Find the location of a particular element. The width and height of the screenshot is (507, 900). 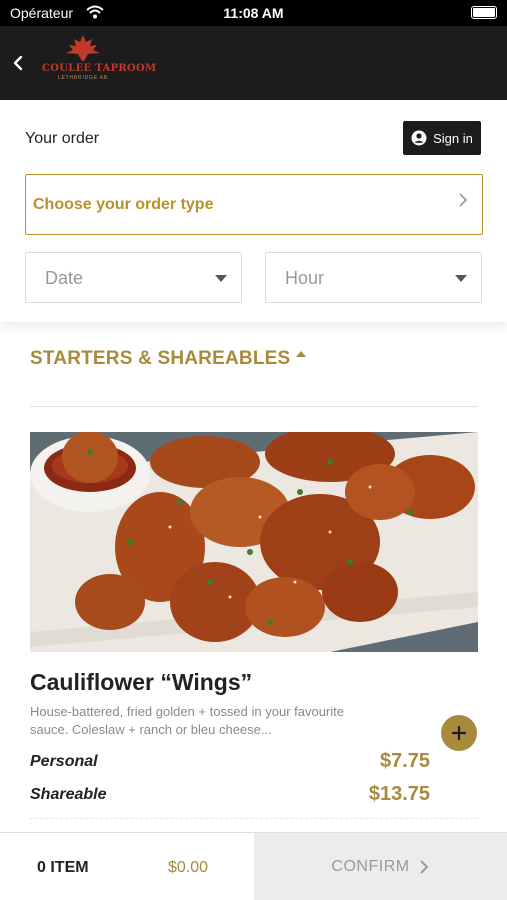

plus-icon is located at coordinates (459, 733).